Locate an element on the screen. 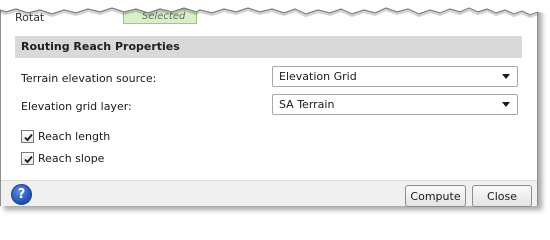  top-partial-label: Rotat is located at coordinates (30, 17).